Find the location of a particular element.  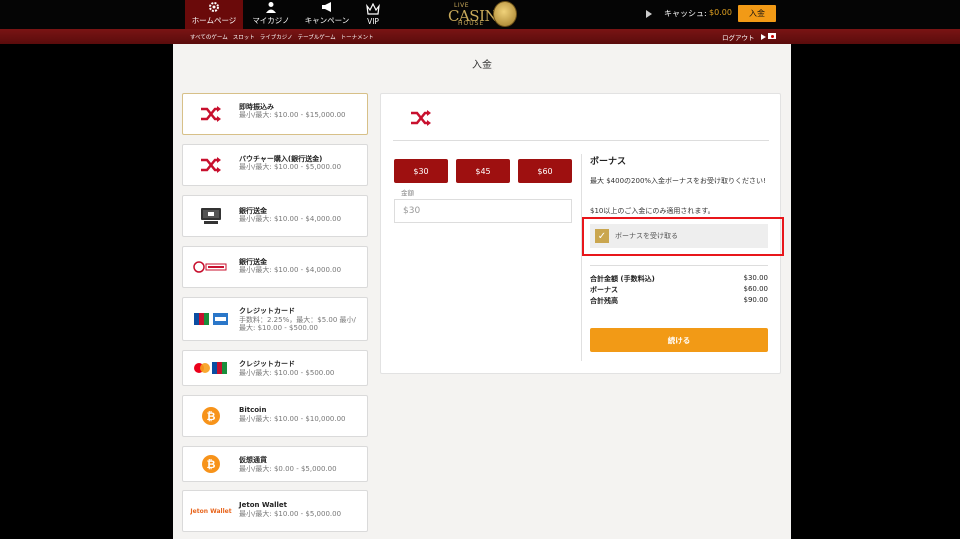

method-name: 仮想通貨 is located at coordinates (253, 460).